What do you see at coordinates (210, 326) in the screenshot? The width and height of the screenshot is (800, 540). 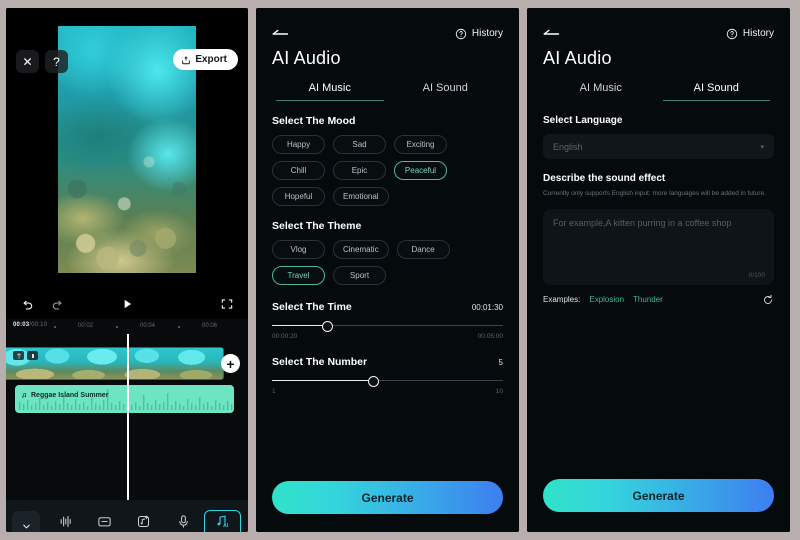 I see `ruler-tick-3: 00:06` at bounding box center [210, 326].